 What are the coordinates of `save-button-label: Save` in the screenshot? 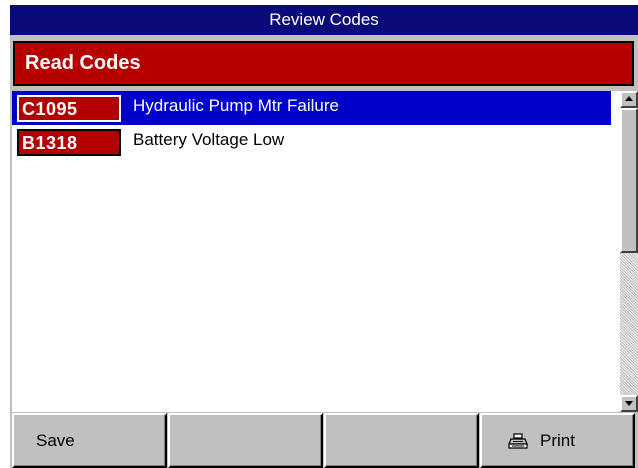 It's located at (55, 440).